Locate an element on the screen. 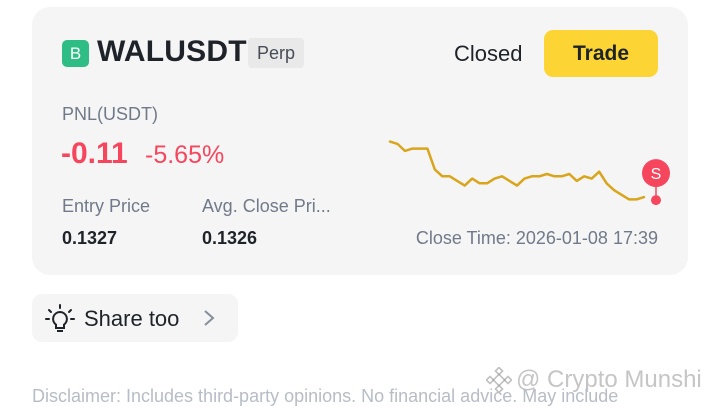 The width and height of the screenshot is (720, 407). pnl-percent: -5.65% is located at coordinates (185, 155).